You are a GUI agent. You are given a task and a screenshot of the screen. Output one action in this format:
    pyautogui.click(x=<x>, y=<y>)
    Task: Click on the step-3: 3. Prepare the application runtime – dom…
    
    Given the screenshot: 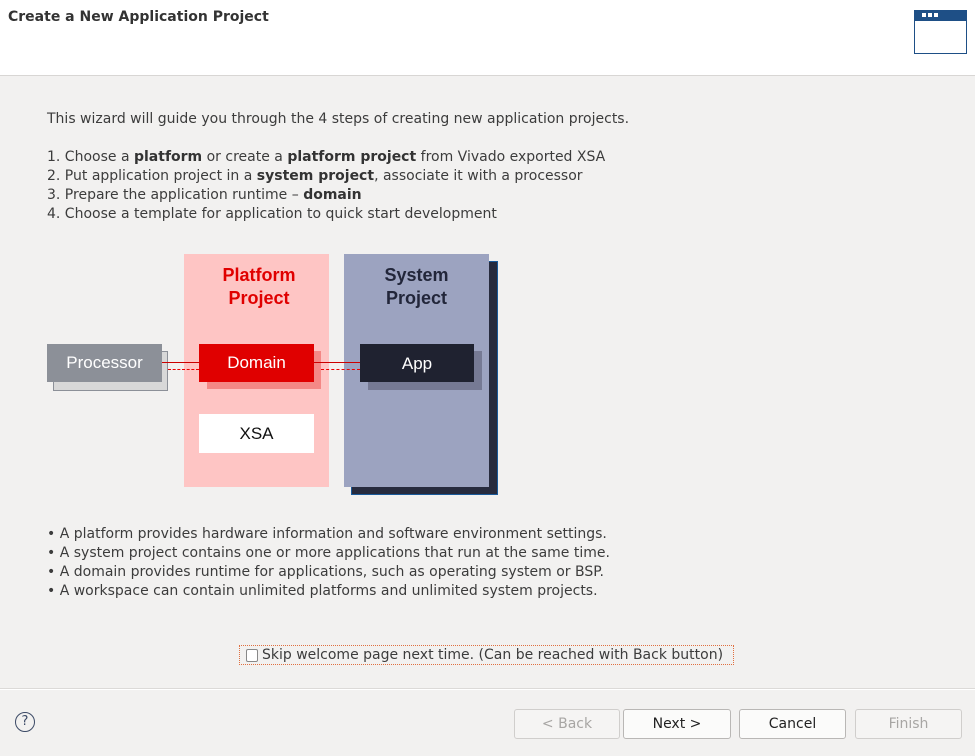 What is the action you would take?
    pyautogui.click(x=204, y=195)
    